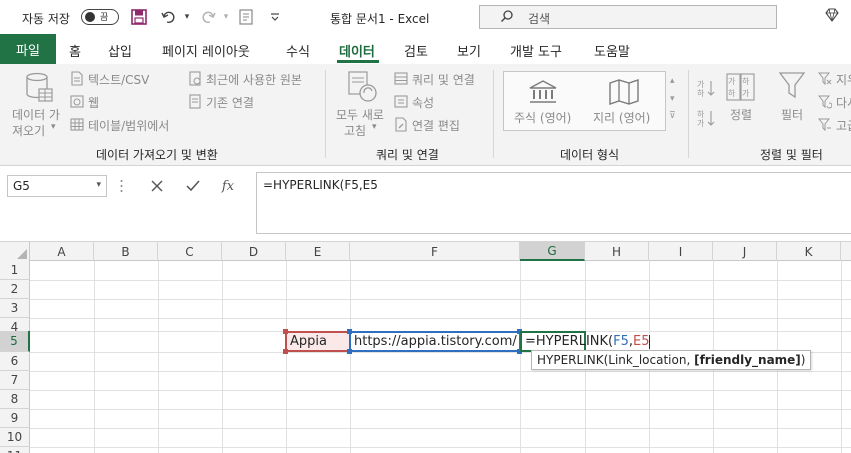 The image size is (851, 453). I want to click on tab-review: 검토, so click(416, 50).